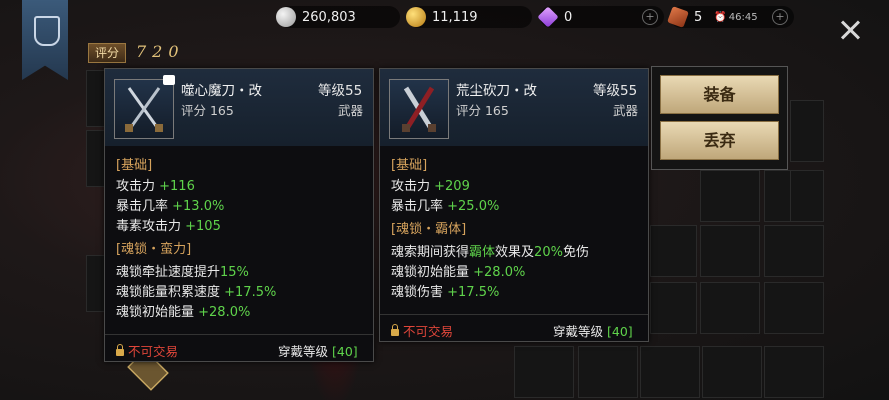  Describe the element at coordinates (445, 292) in the screenshot. I see `stat-line: 魂锁伤害 +17.5%` at that location.